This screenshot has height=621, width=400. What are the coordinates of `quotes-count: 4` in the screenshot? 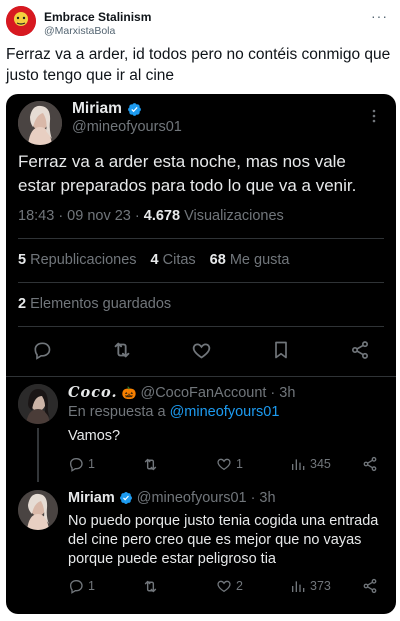 It's located at (154, 260).